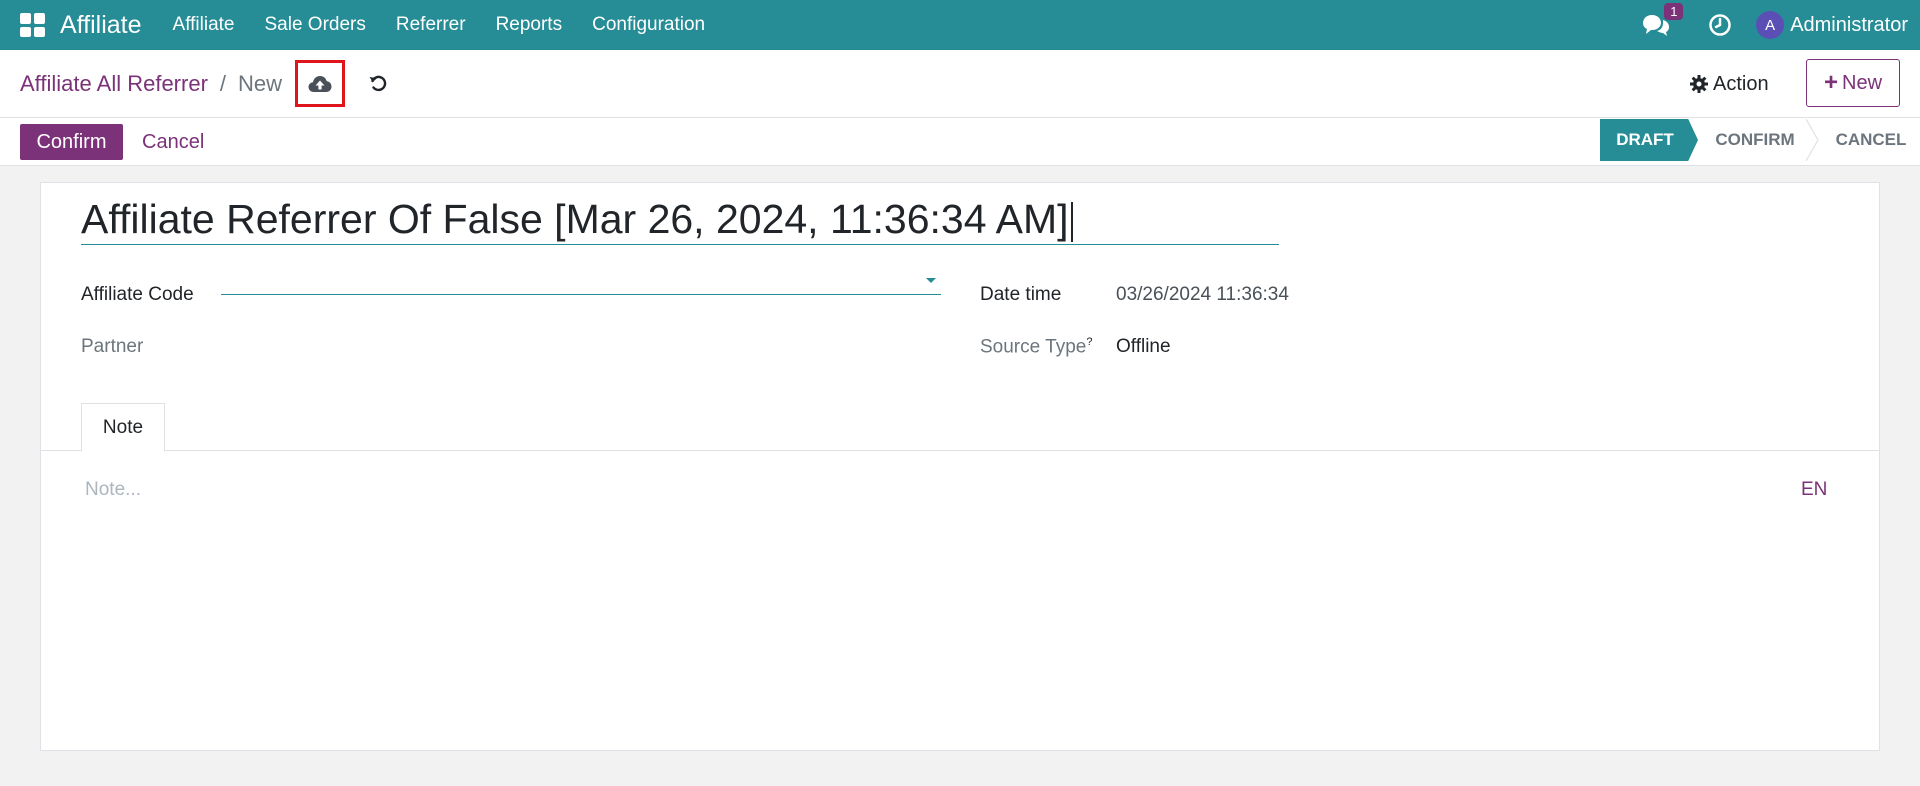 This screenshot has width=1920, height=786. I want to click on undo-icon, so click(378, 83).